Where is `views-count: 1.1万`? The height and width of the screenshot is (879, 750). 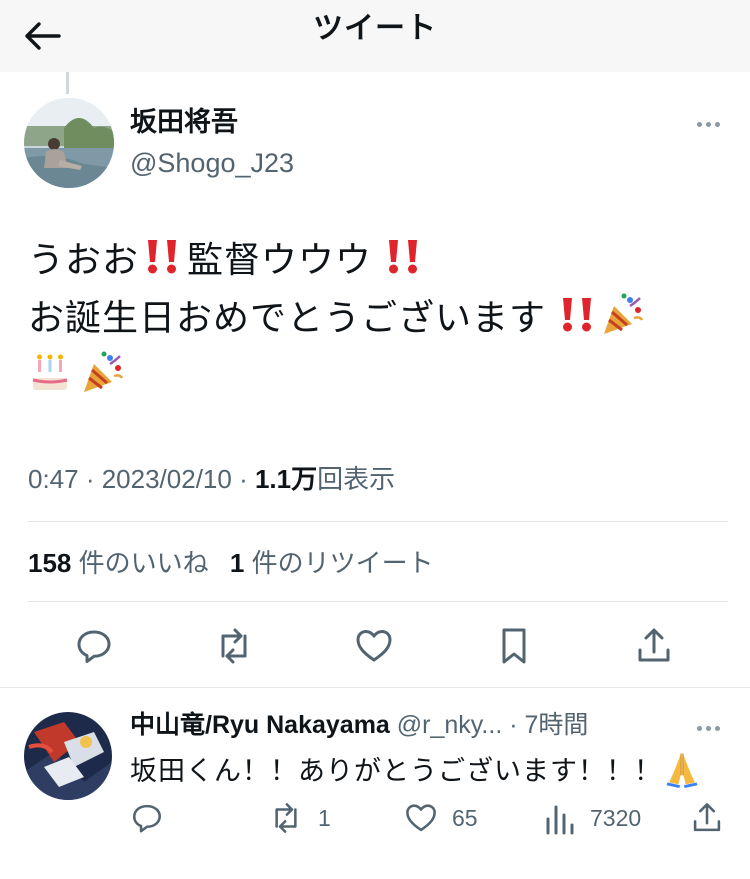
views-count: 1.1万 is located at coordinates (286, 479).